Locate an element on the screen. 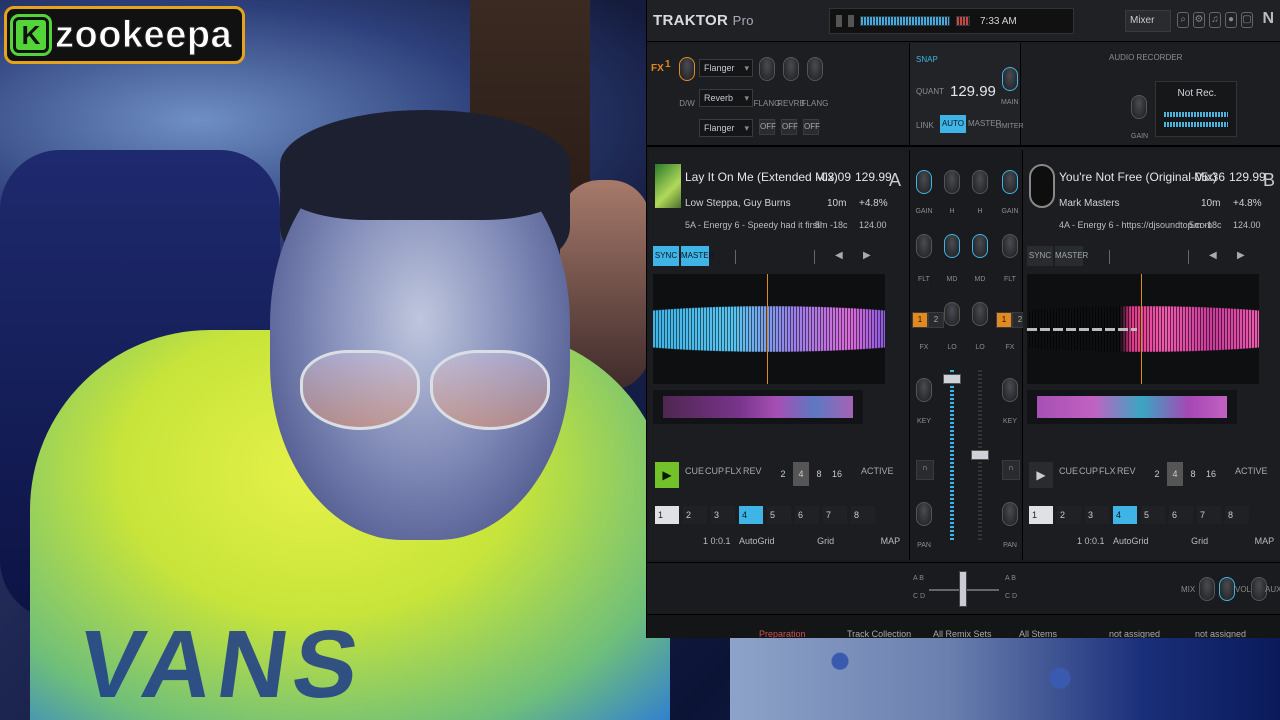  fav-all-remix-sets: All Remix Sets is located at coordinates (962, 633).